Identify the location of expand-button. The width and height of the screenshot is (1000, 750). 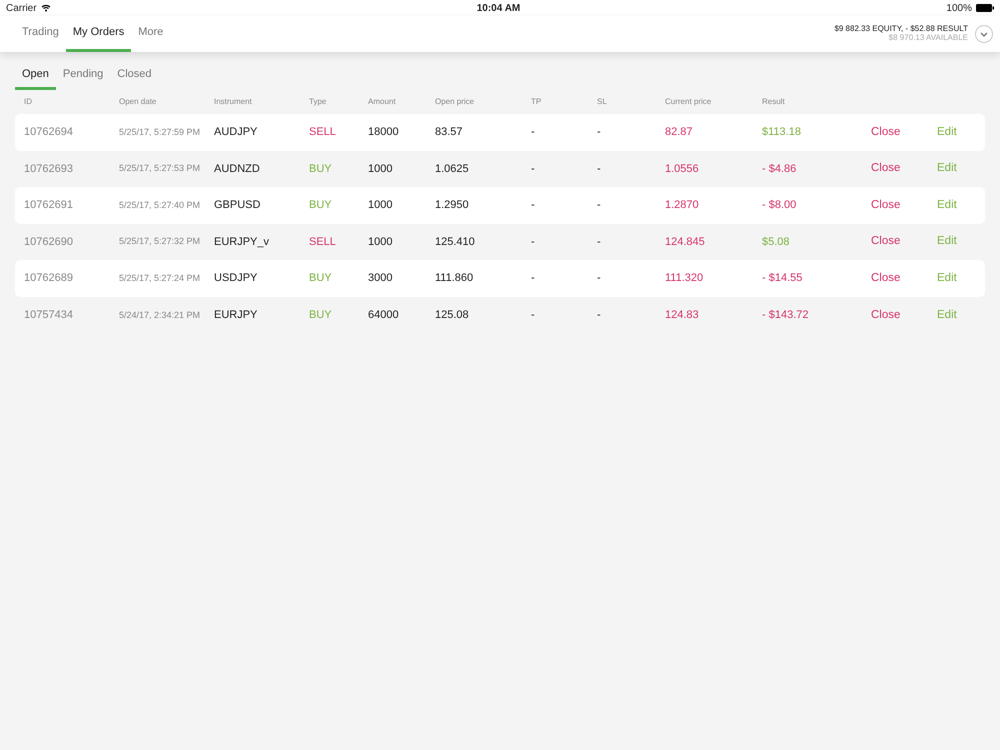
(984, 34).